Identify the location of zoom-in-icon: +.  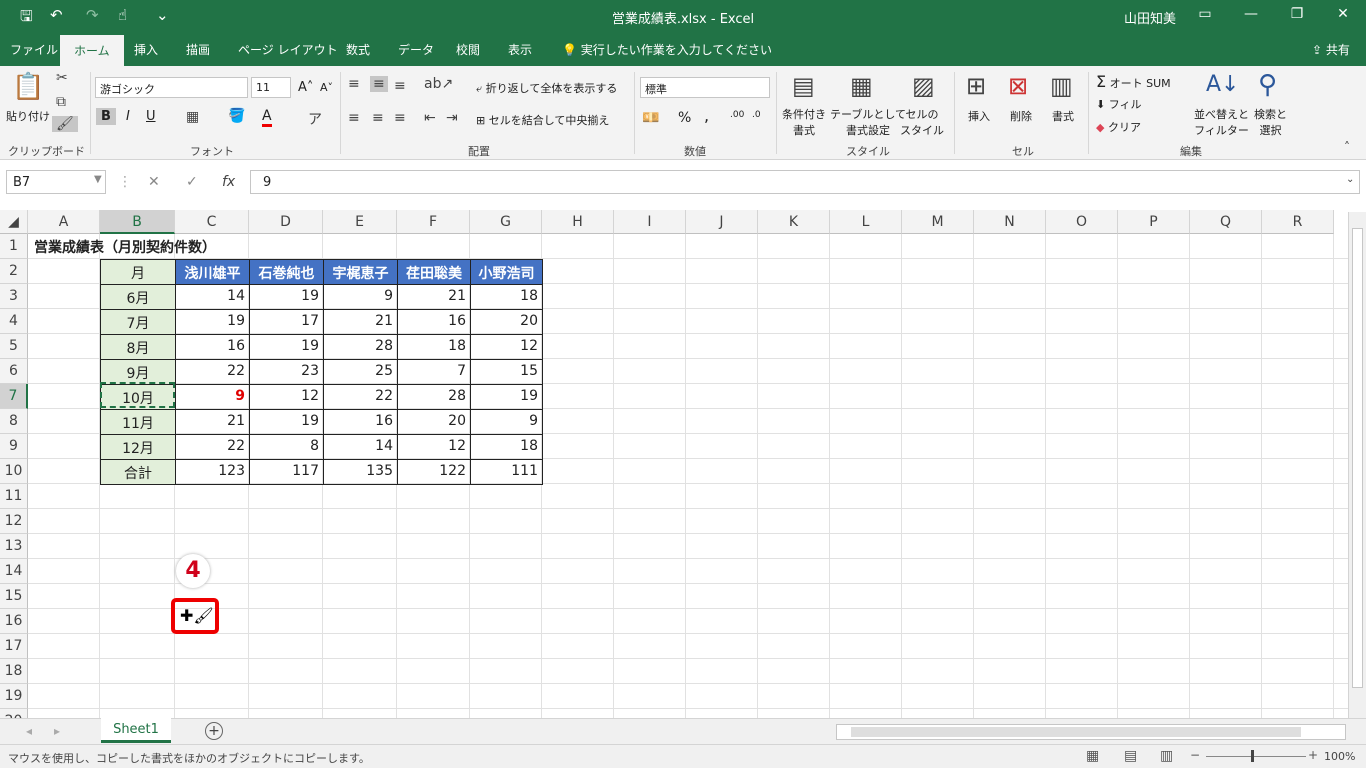
(1313, 755).